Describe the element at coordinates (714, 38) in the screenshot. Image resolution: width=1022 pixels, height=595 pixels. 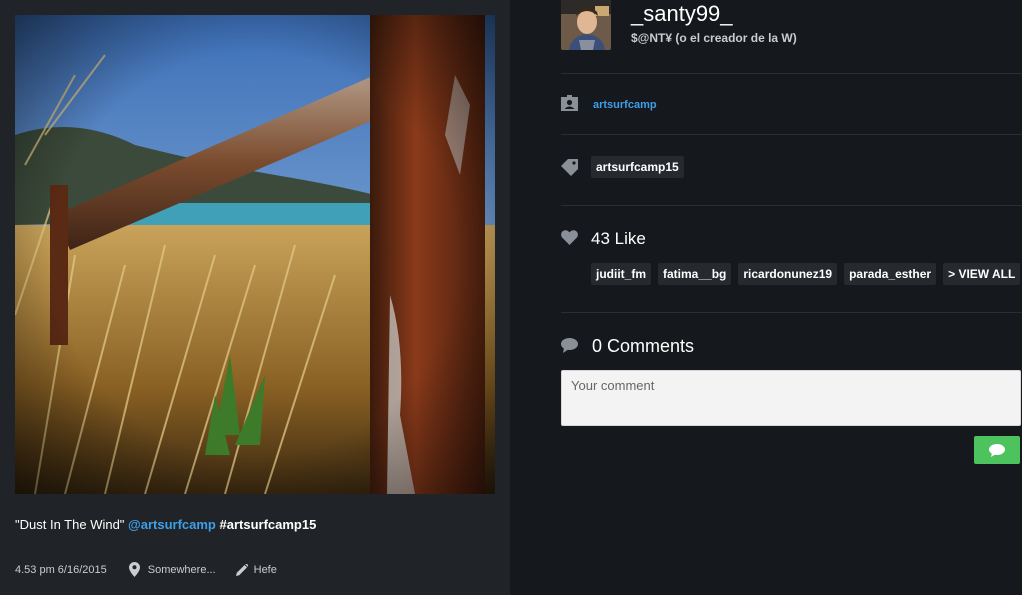
I see `author-full-name: $@NT¥ (o el creador de la W)` at that location.